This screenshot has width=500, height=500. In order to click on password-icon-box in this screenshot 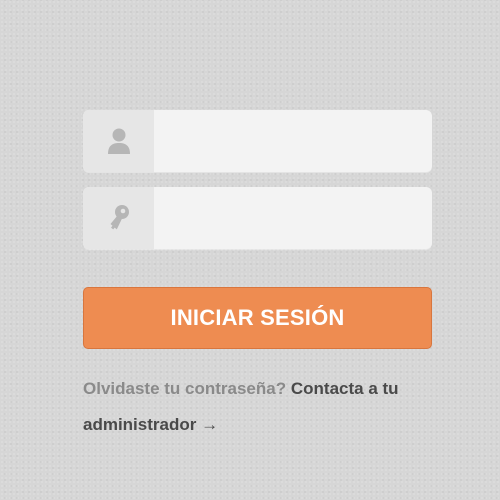, I will do `click(118, 218)`.